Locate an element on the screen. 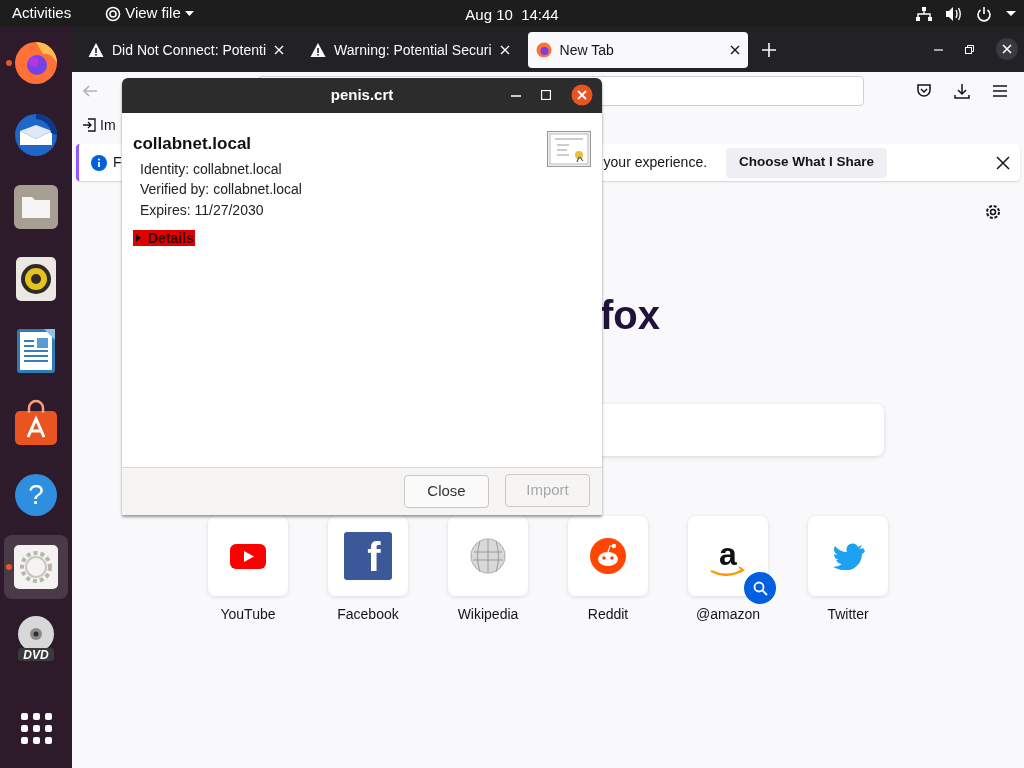 The width and height of the screenshot is (1024, 768). dialog-titlebar: penis.crt is located at coordinates (362, 95).